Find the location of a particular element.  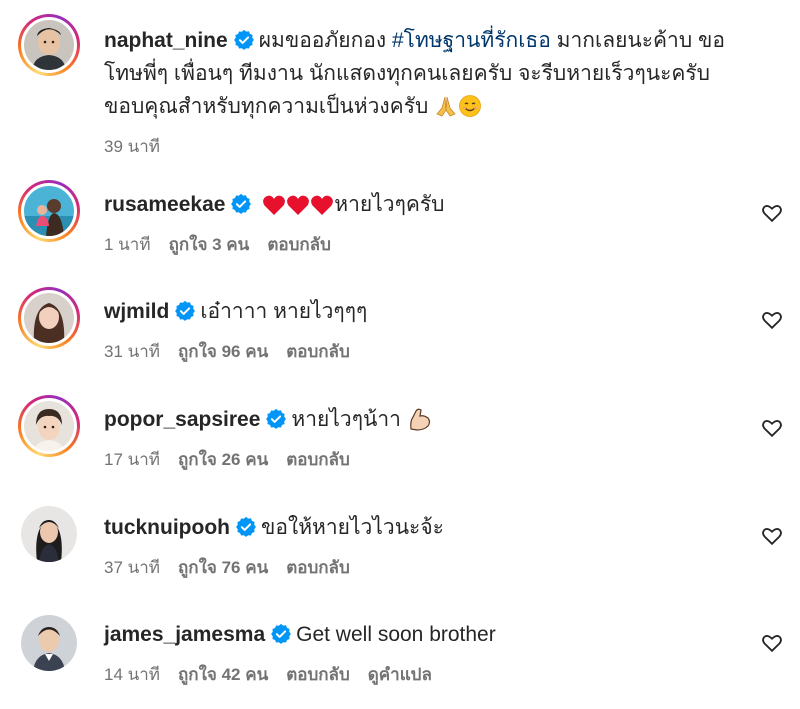

caption-text: มากเลยนะค้าบ ขอ is located at coordinates (640, 40).